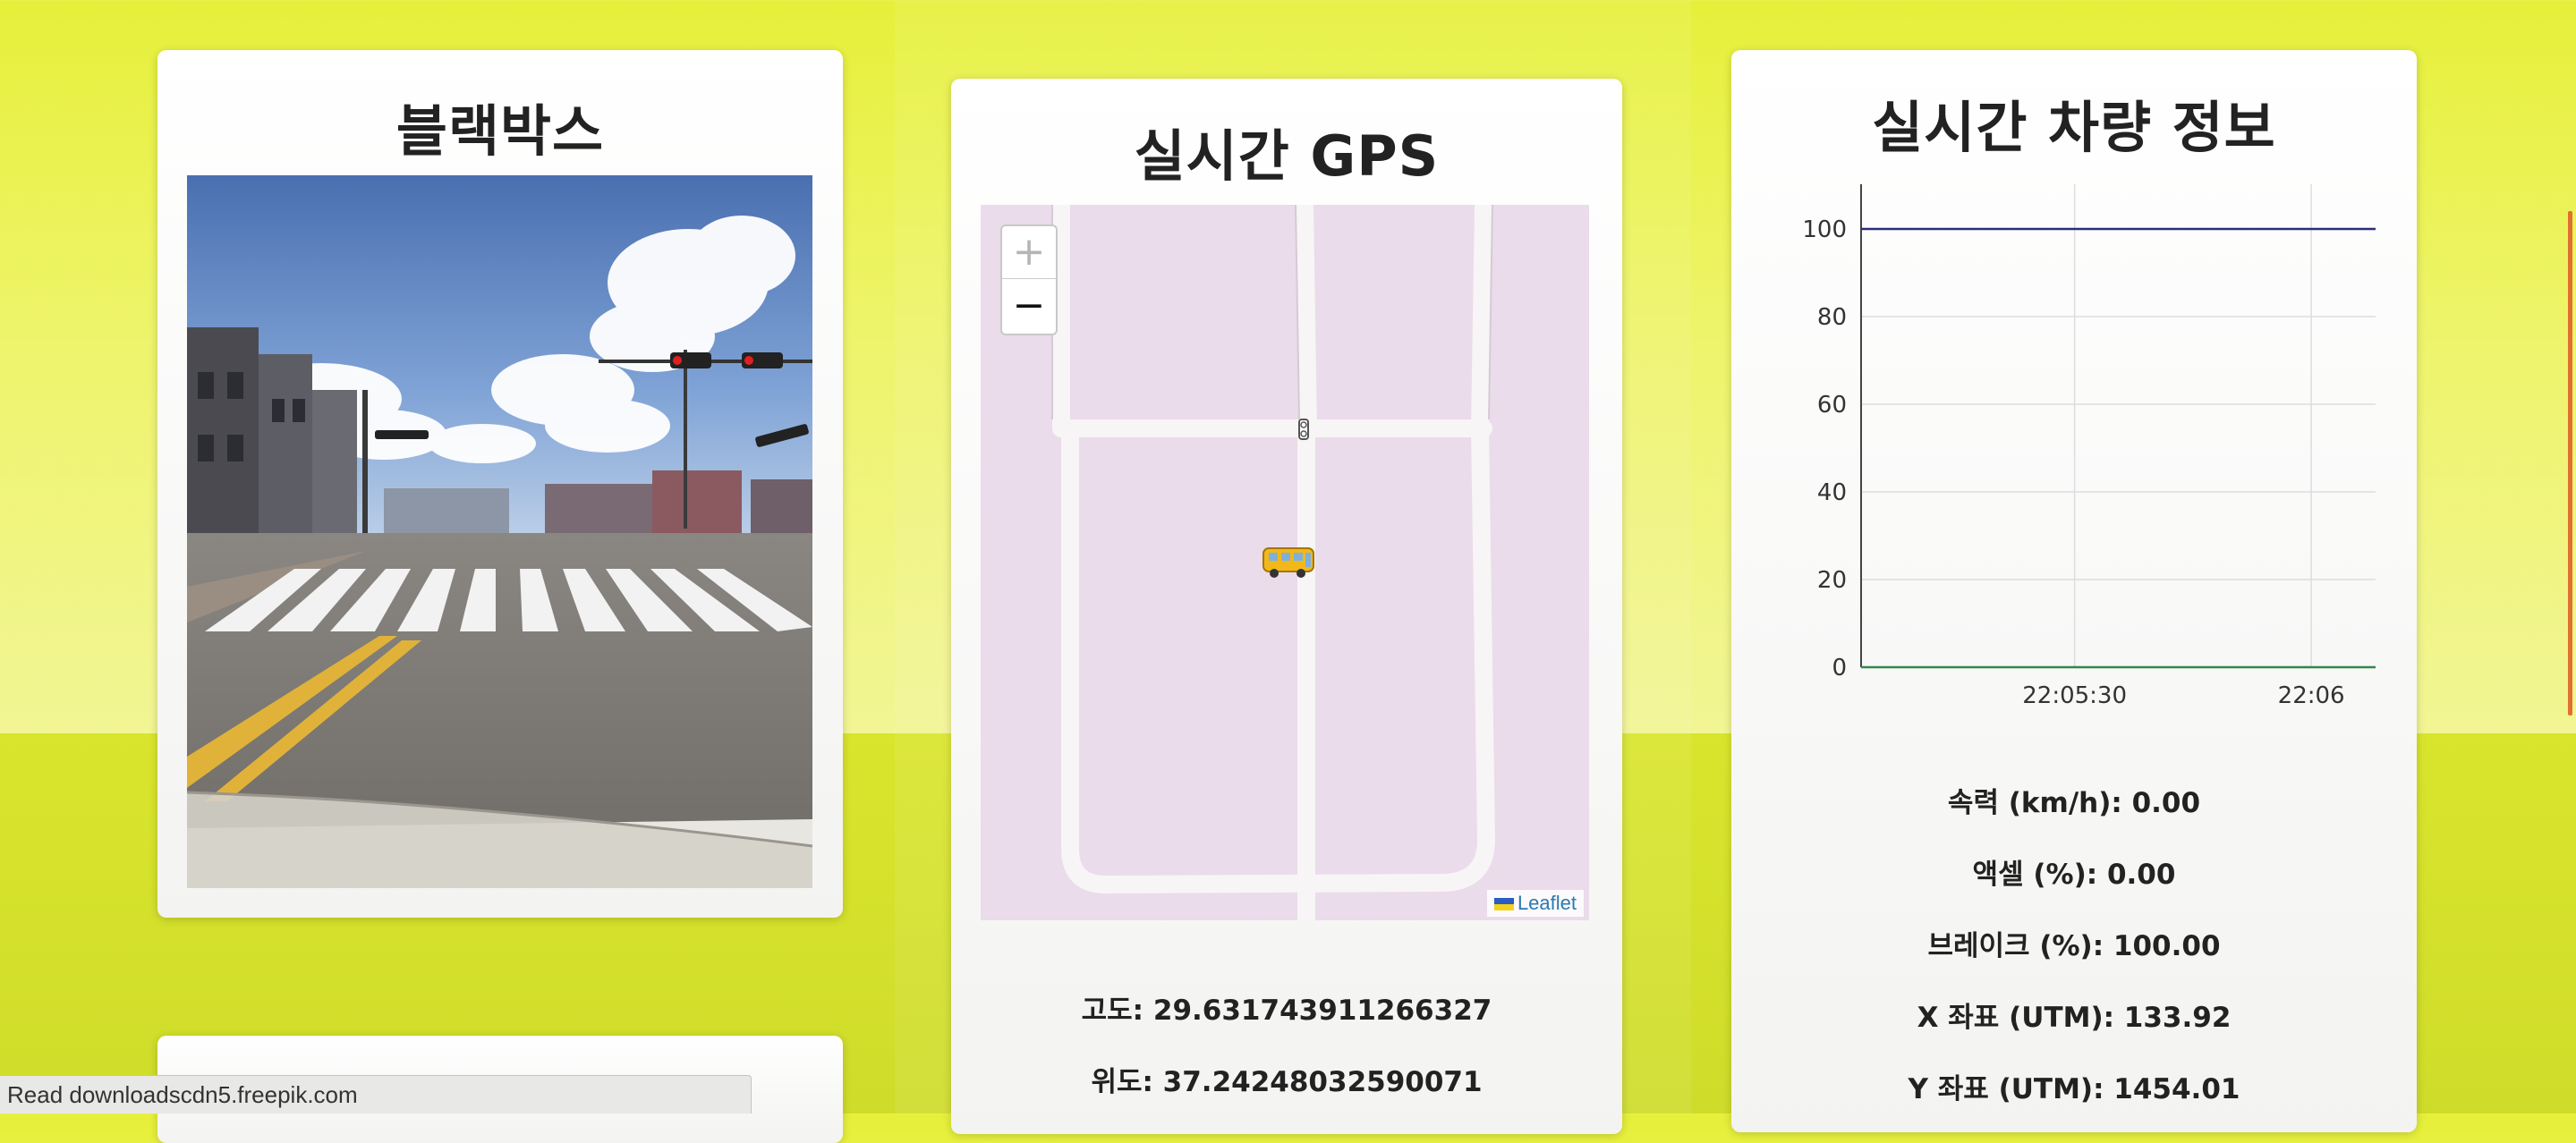 The height and width of the screenshot is (1143, 2576). Describe the element at coordinates (1832, 580) in the screenshot. I see `y-tick-label: 20` at that location.